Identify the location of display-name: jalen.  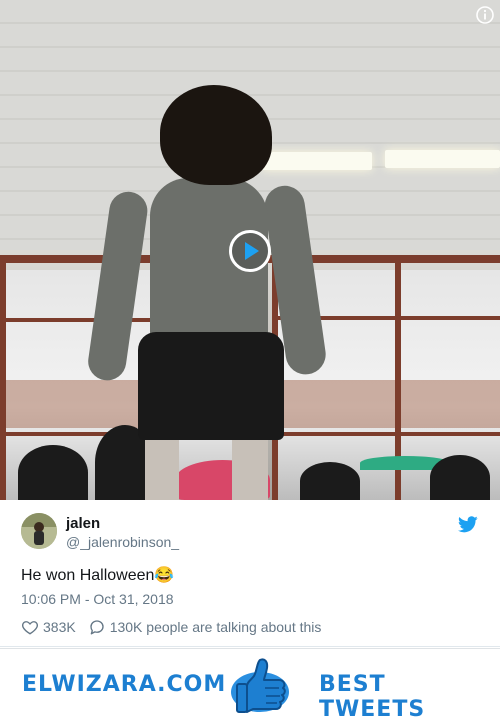
(83, 523).